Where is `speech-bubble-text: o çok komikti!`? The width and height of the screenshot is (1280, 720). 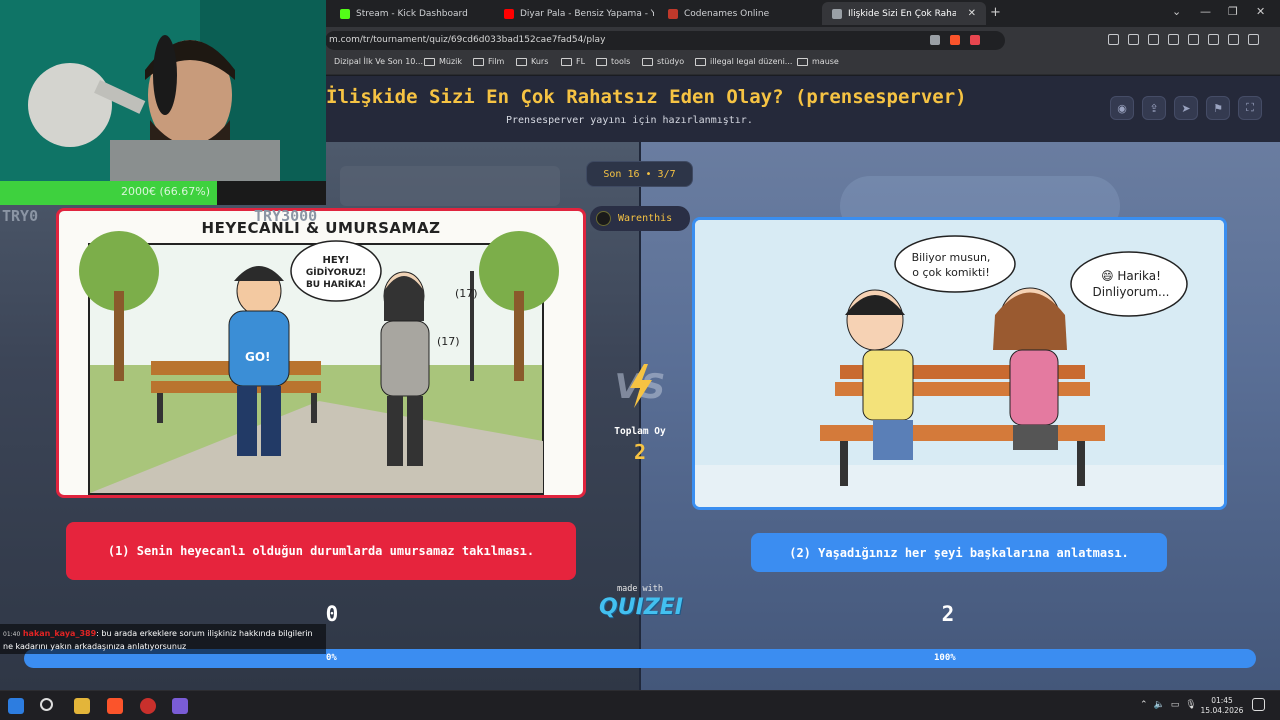 speech-bubble-text: o çok komikti! is located at coordinates (951, 272).